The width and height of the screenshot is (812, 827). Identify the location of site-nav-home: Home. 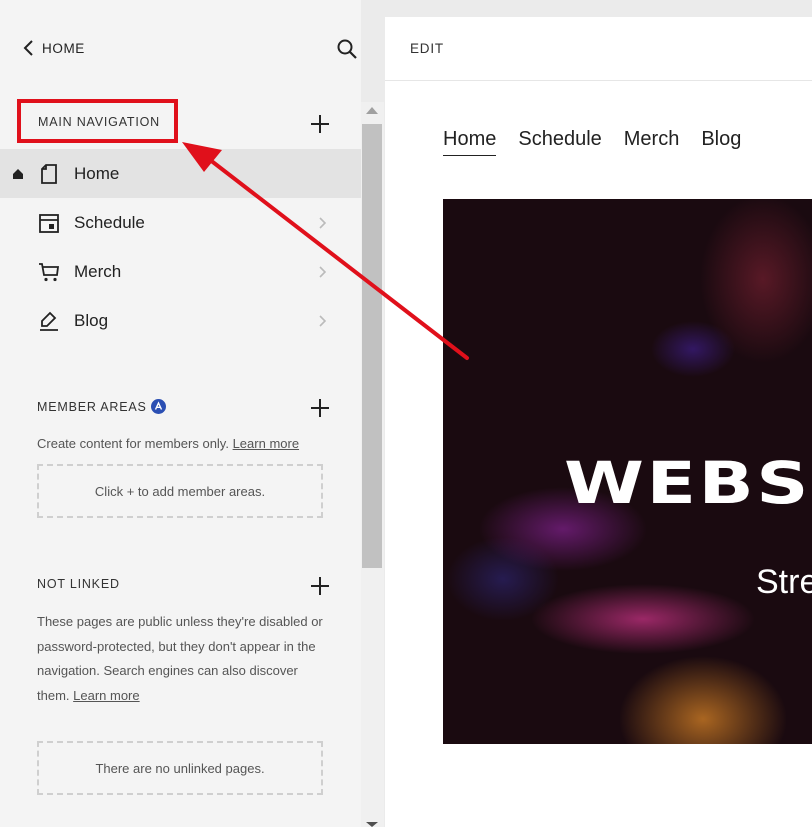
(470, 142).